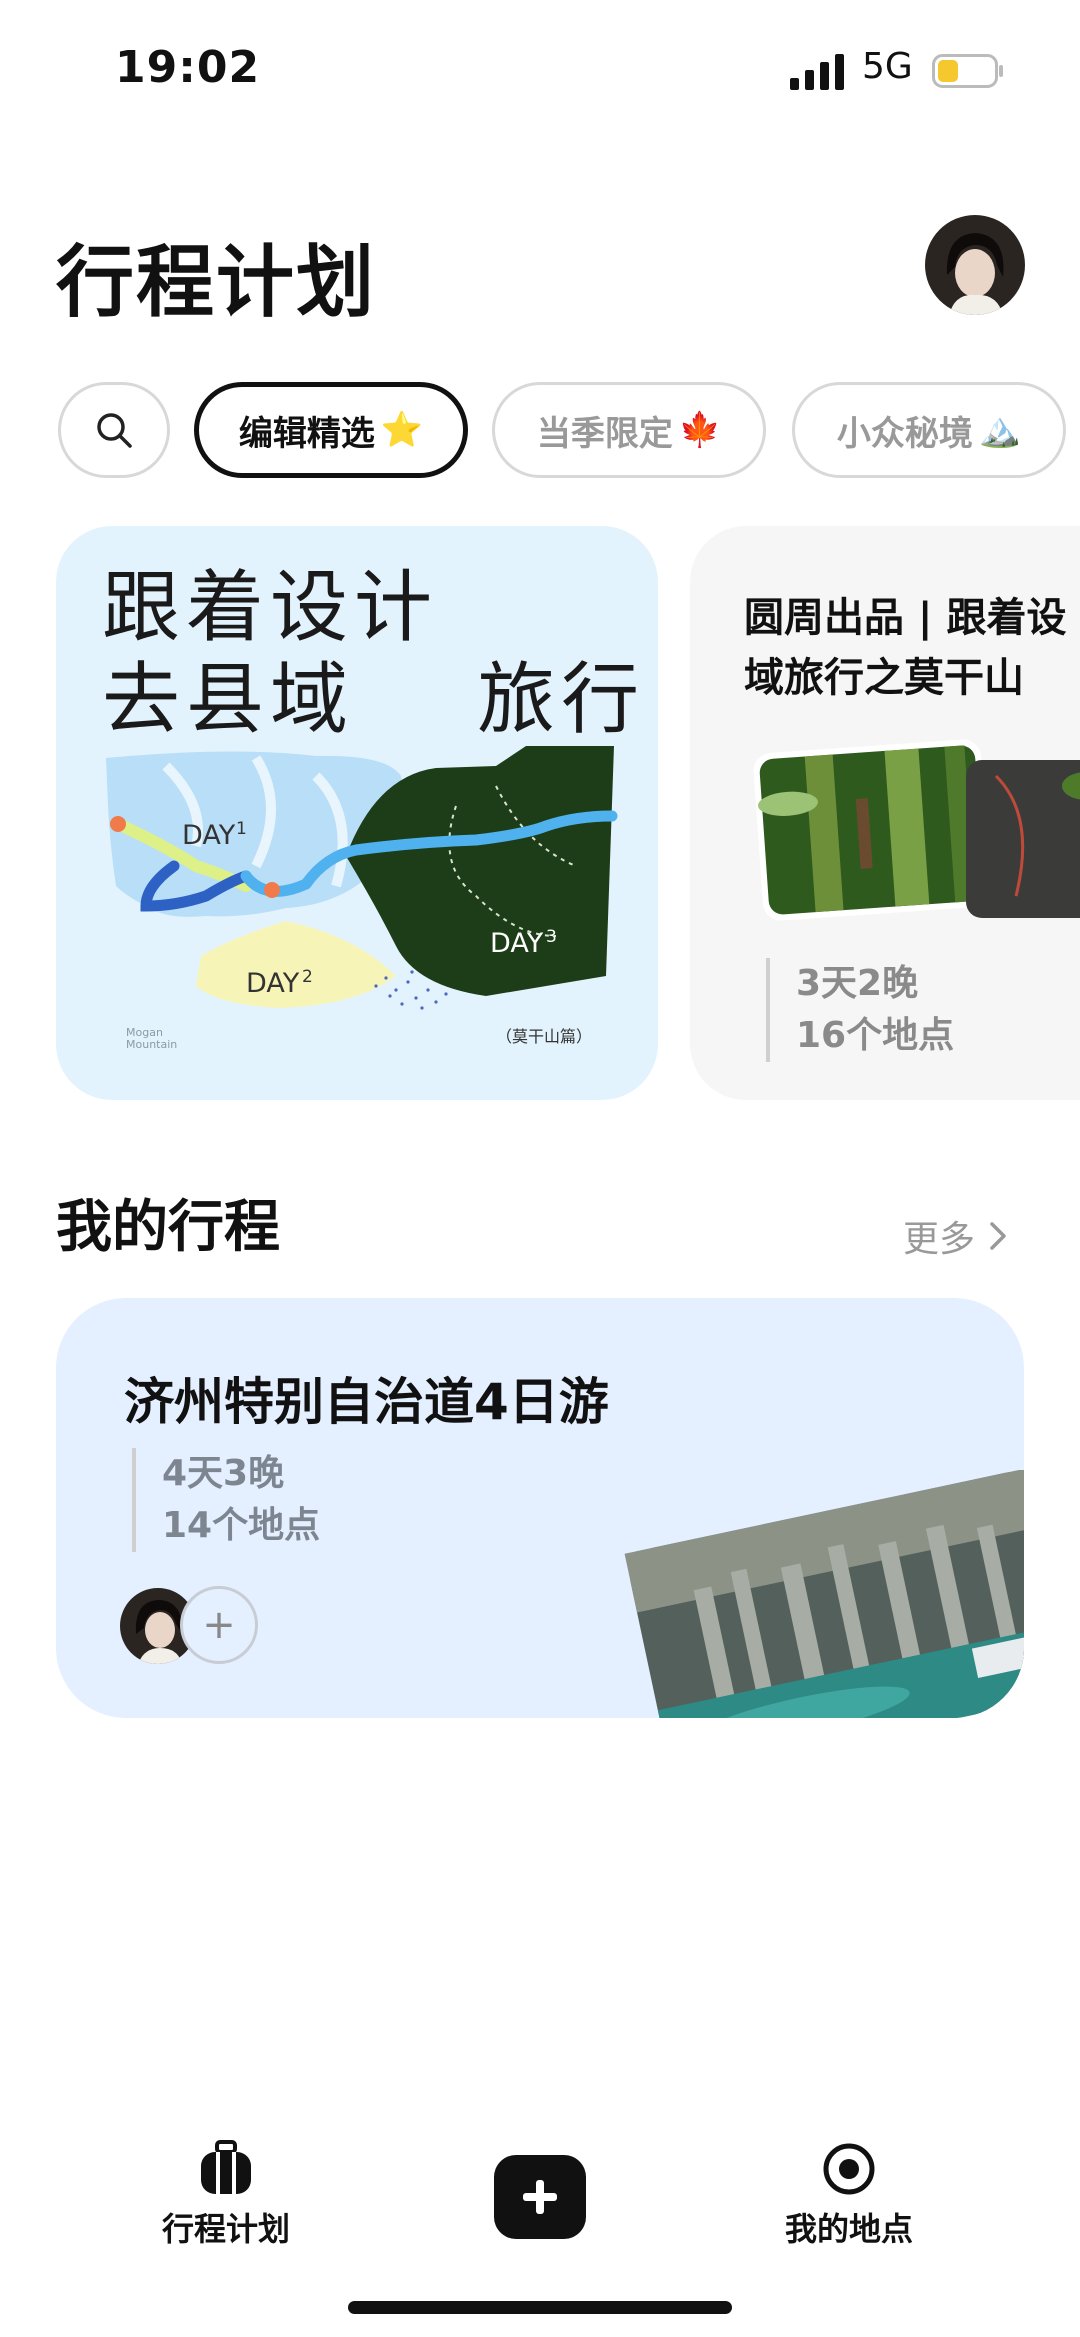 The image size is (1080, 2337). Describe the element at coordinates (904, 433) in the screenshot. I see `chip-label: 小众秘境` at that location.